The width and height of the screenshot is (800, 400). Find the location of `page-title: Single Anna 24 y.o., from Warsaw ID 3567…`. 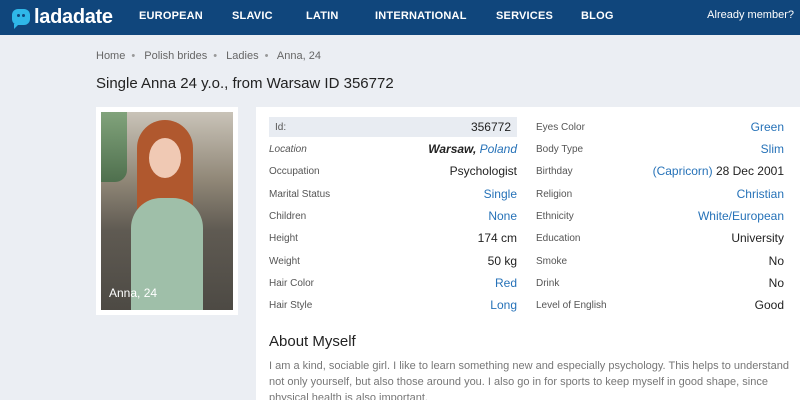

page-title: Single Anna 24 y.o., from Warsaw ID 3567… is located at coordinates (245, 83).